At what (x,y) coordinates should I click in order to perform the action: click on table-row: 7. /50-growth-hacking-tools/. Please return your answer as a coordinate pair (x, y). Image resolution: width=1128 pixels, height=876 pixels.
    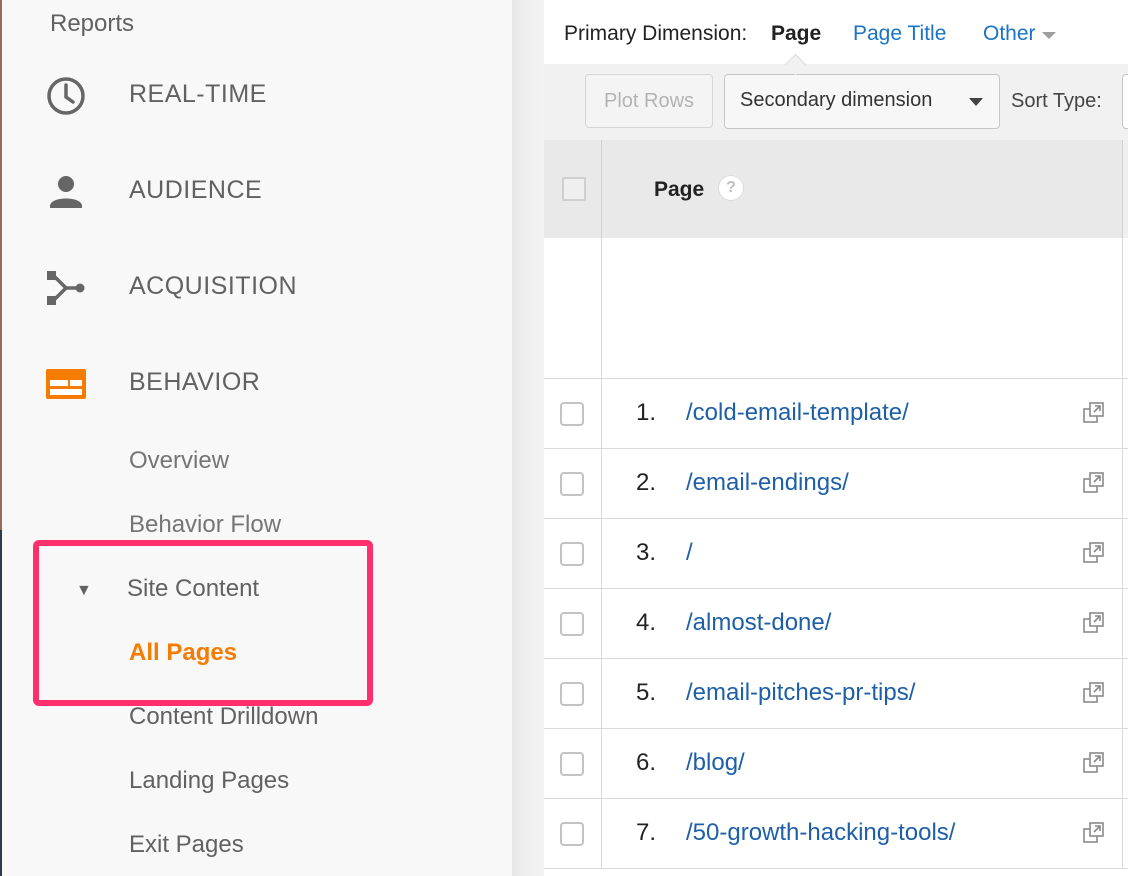
    Looking at the image, I should click on (836, 834).